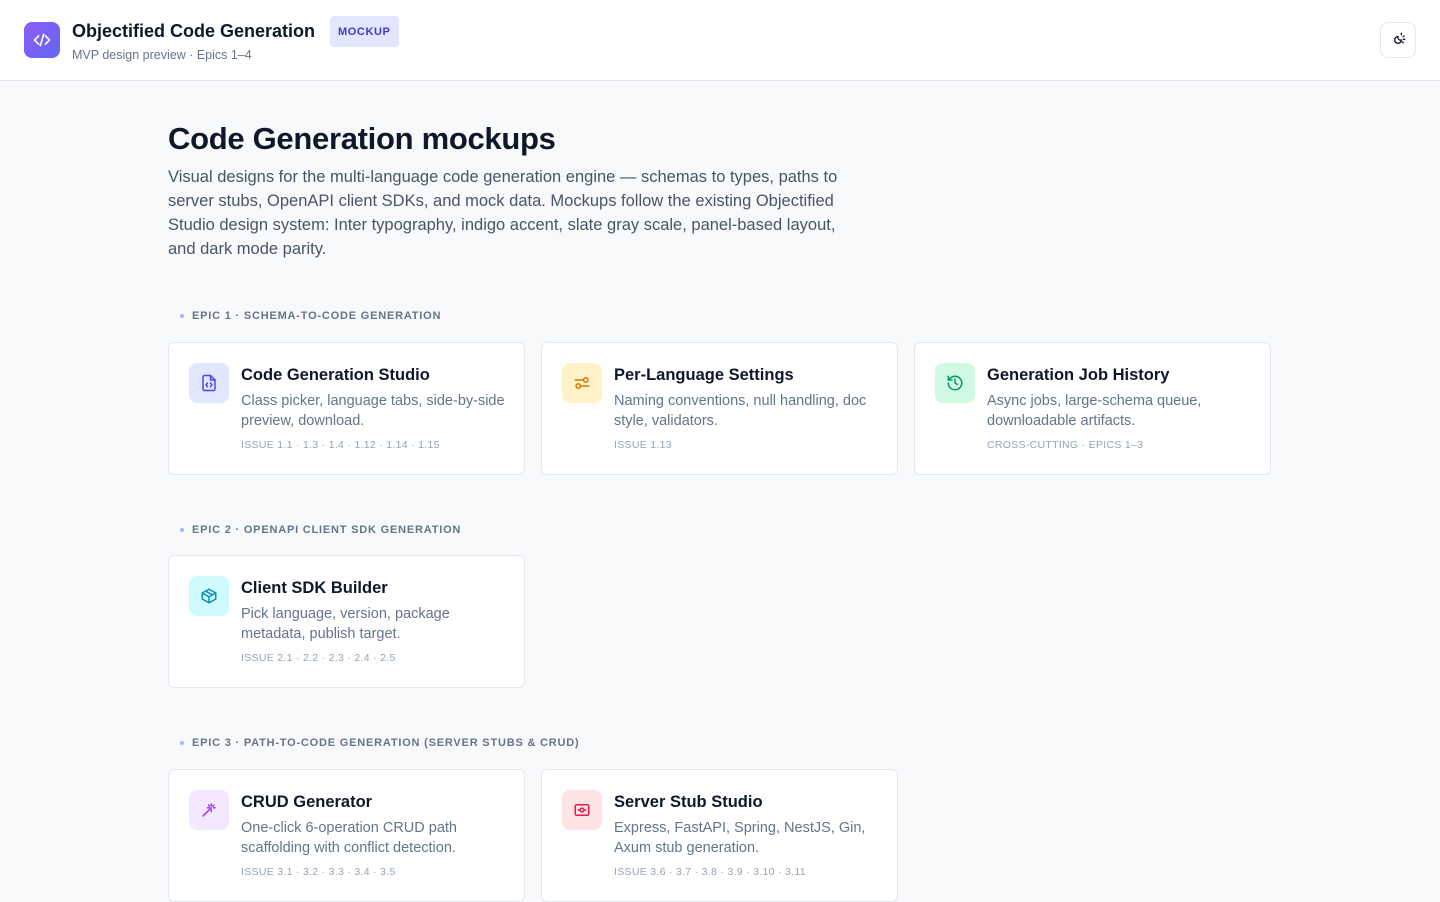 Image resolution: width=1440 pixels, height=902 pixels. Describe the element at coordinates (209, 810) in the screenshot. I see `magic-wand-icon` at that location.